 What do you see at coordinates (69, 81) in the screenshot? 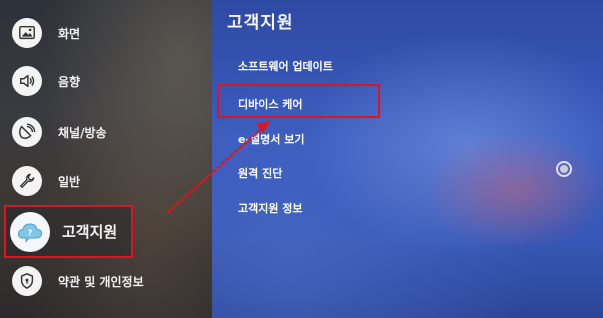
I see `sidebar-item-label: 음향` at bounding box center [69, 81].